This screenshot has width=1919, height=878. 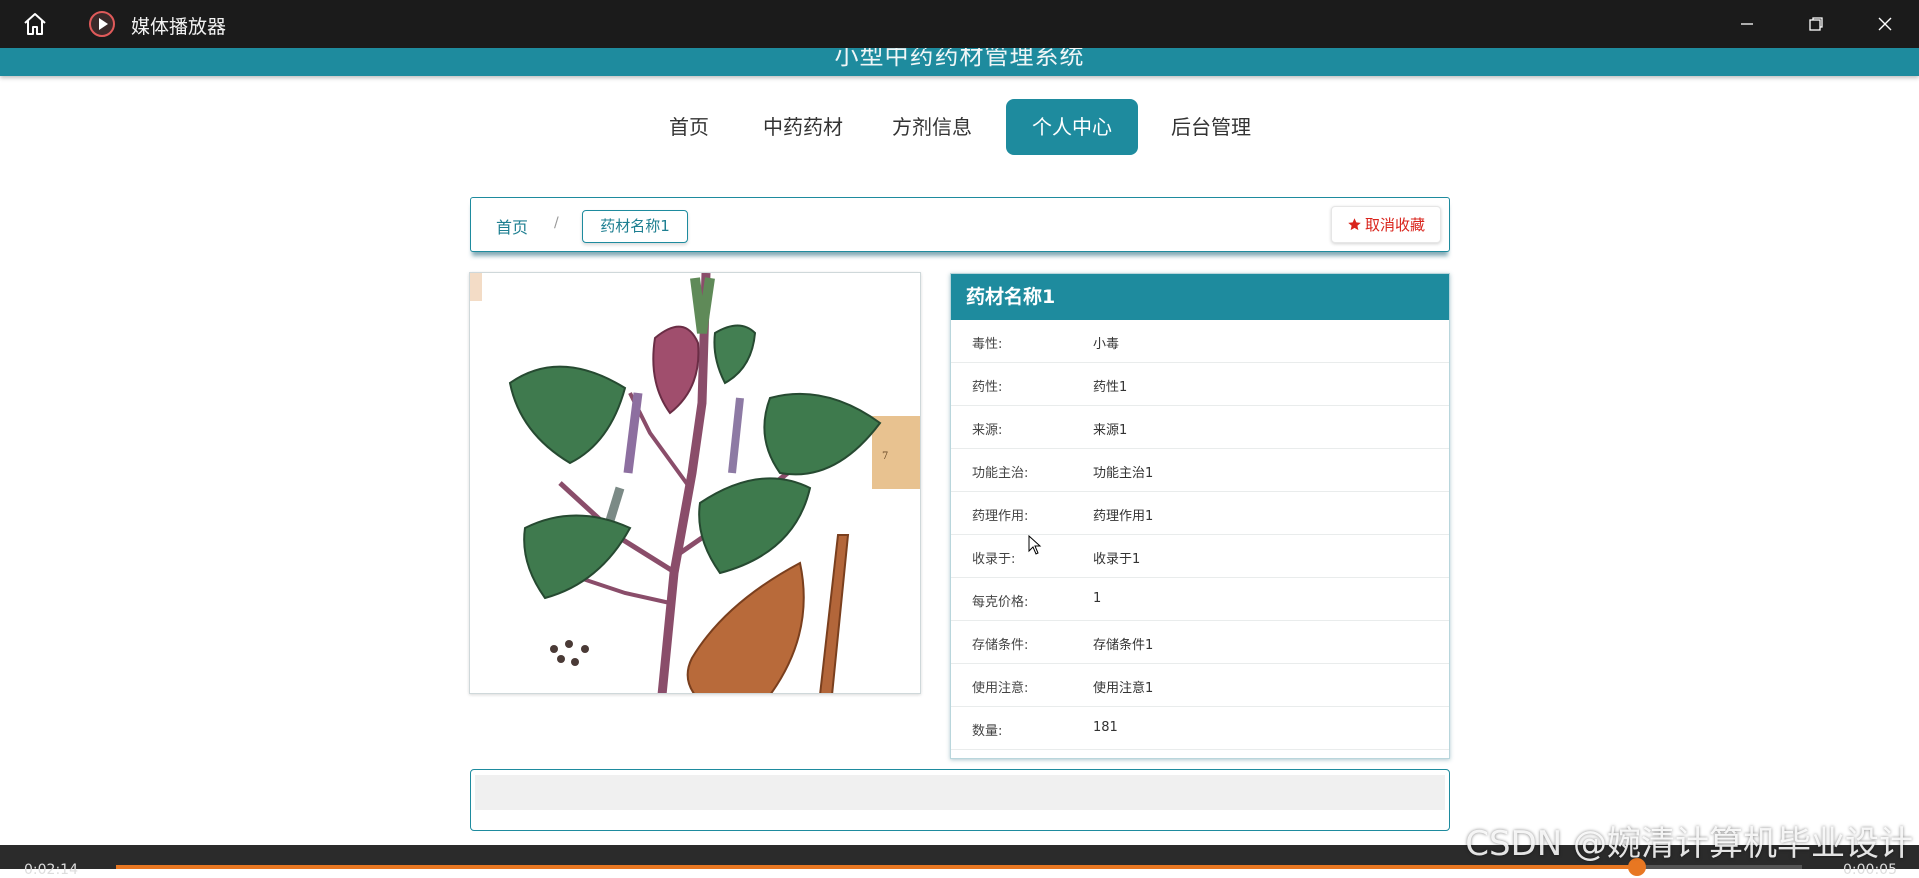 I want to click on nav-item-admin: 后台管理, so click(x=1211, y=127).